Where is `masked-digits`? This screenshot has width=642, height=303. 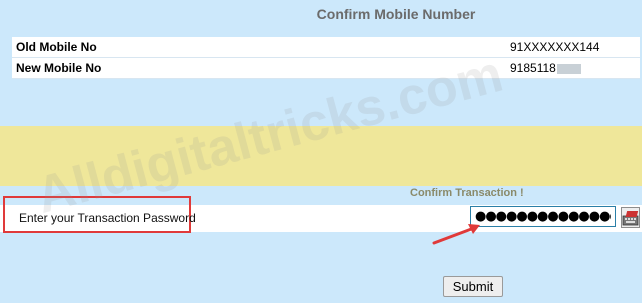
masked-digits is located at coordinates (568, 68).